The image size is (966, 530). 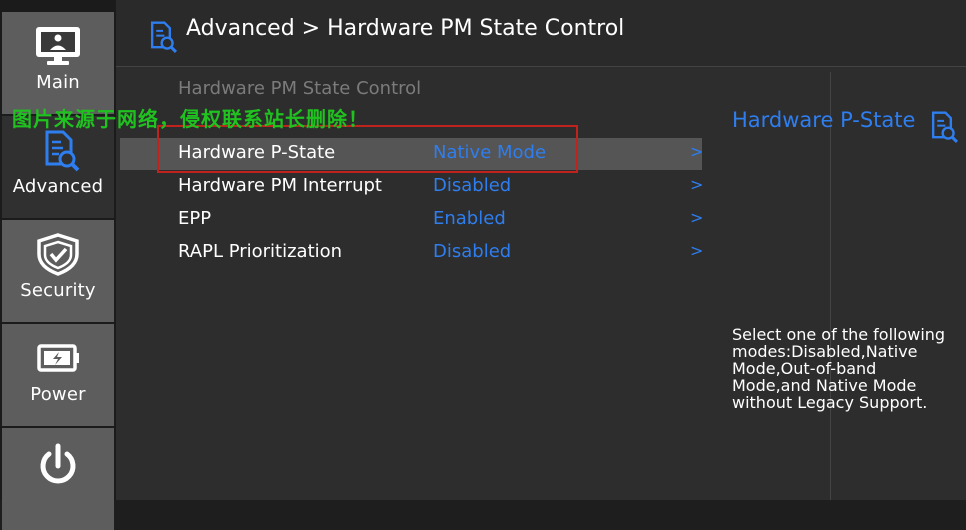 What do you see at coordinates (58, 358) in the screenshot?
I see `battery-icon` at bounding box center [58, 358].